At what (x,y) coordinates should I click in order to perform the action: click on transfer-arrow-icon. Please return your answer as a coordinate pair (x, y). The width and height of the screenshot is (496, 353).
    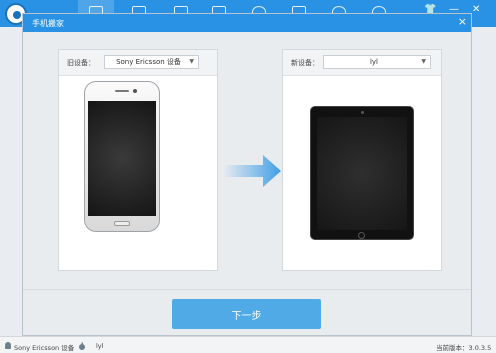
    Looking at the image, I should click on (252, 171).